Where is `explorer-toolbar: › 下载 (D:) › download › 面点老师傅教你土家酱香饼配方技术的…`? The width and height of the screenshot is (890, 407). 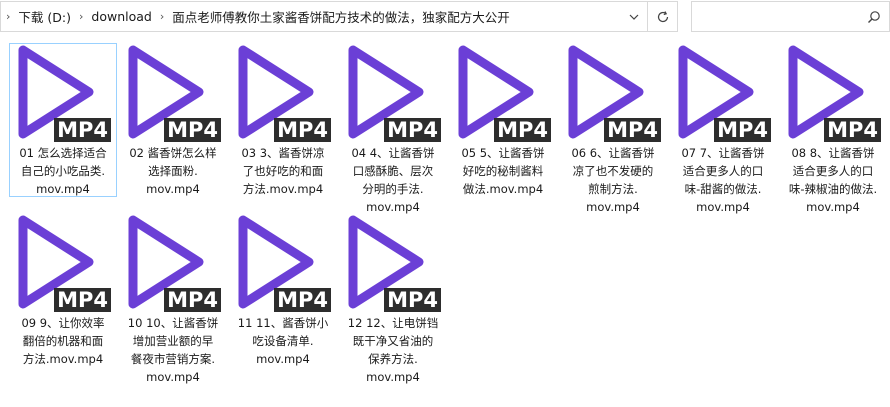
explorer-toolbar: › 下载 (D:) › download › 面点老师傅教你土家酱香饼配方技术的… is located at coordinates (445, 17).